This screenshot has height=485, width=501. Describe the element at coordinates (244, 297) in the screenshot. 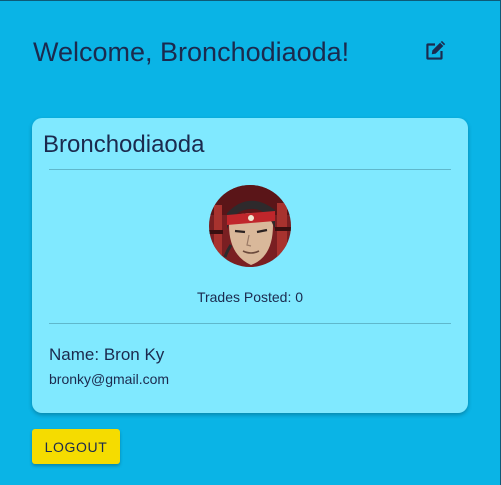

I see `trades-label: Trades Posted:` at that location.